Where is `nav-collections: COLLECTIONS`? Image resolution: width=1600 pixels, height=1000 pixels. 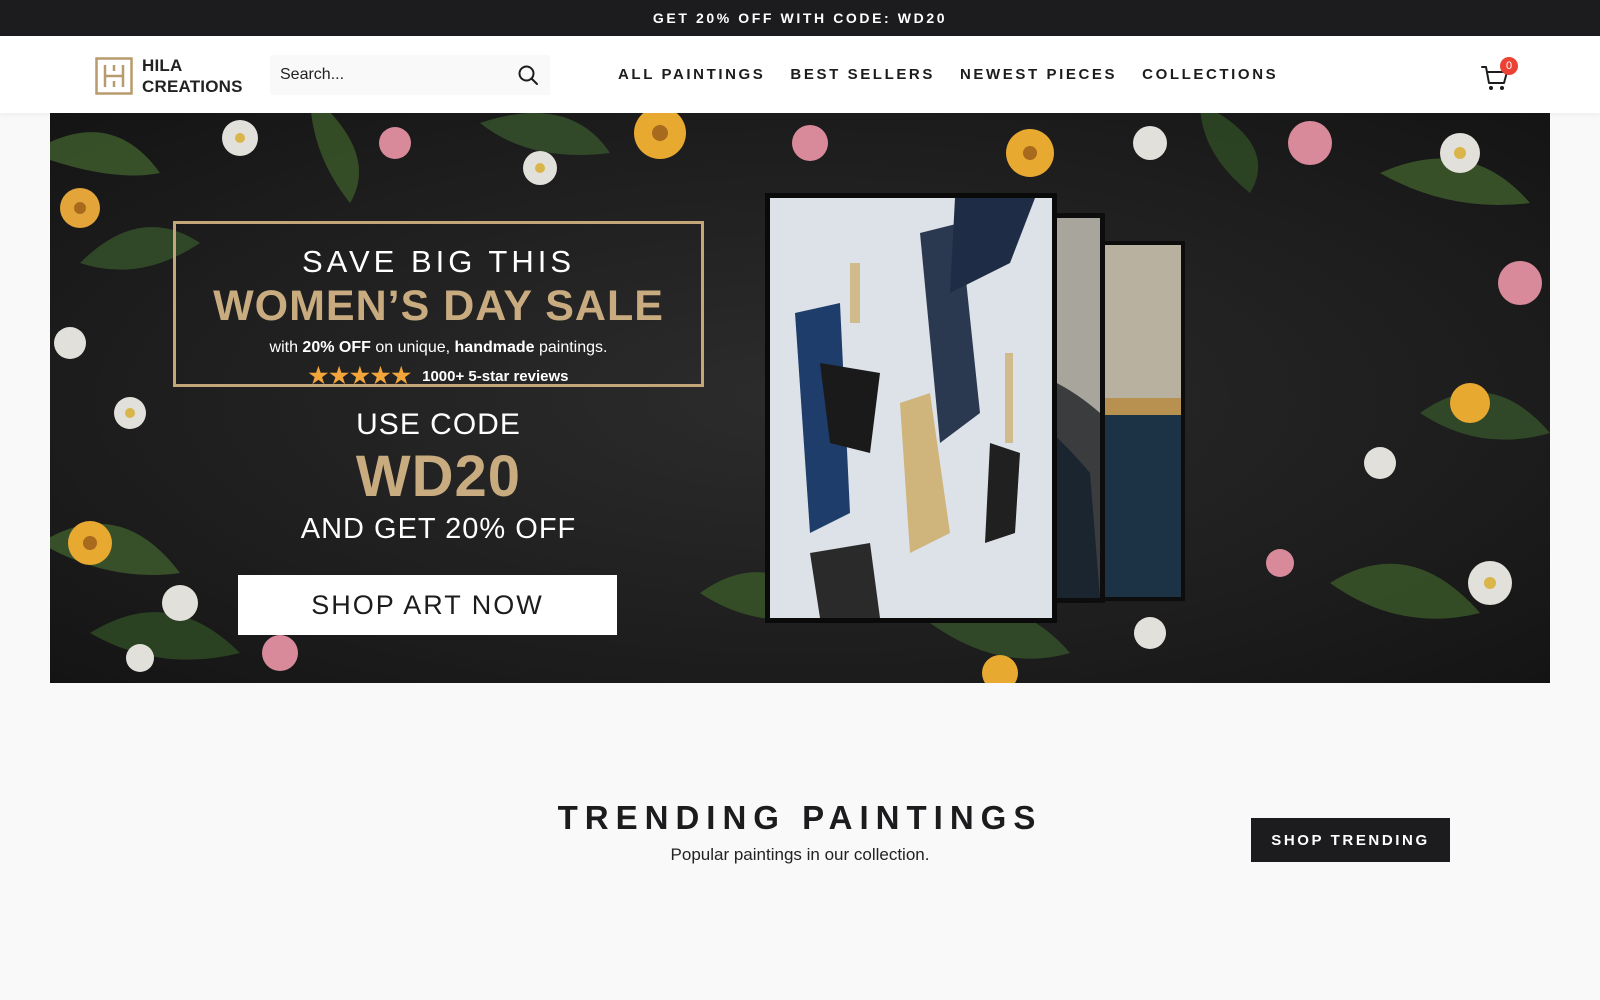 nav-collections: COLLECTIONS is located at coordinates (1210, 74).